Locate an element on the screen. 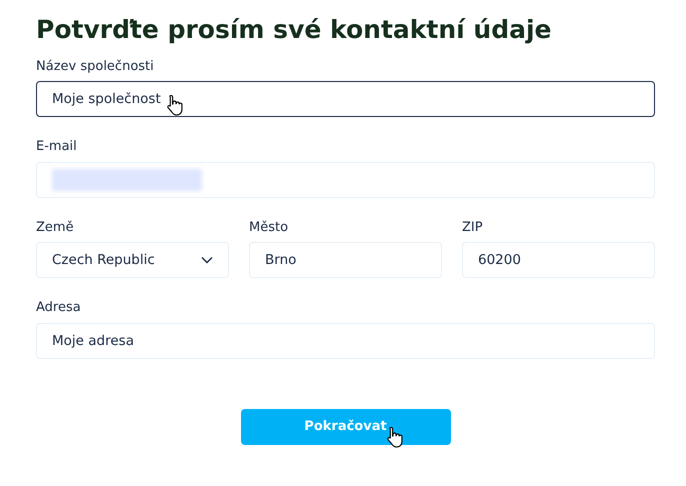  input-field: Moje adresa is located at coordinates (345, 340).